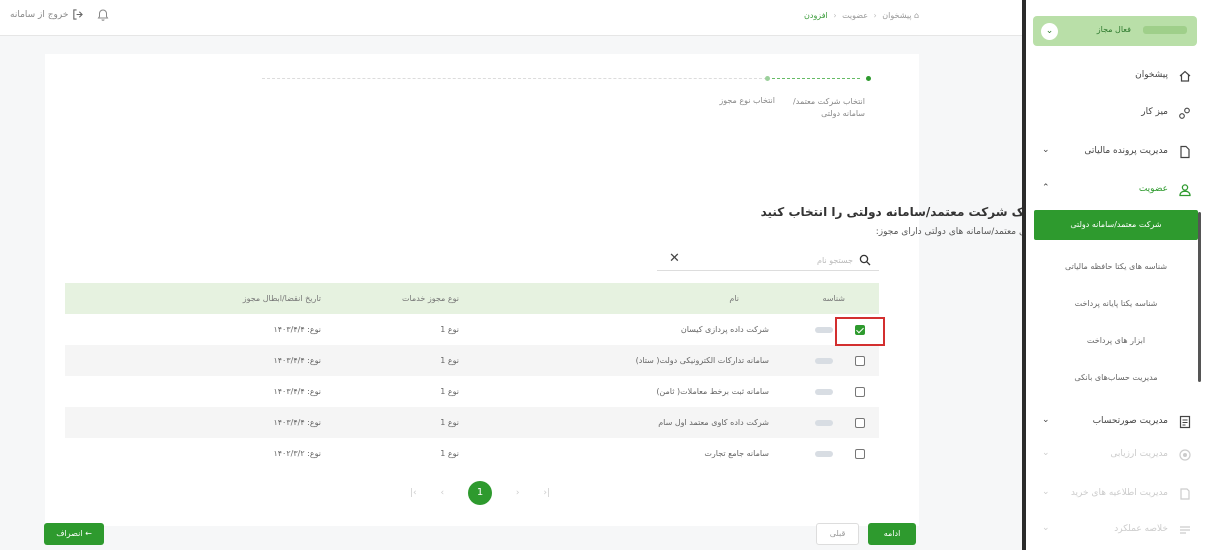 The width and height of the screenshot is (1206, 550). What do you see at coordinates (1116, 423) in the screenshot?
I see `sidebar-item-invoices: مدیریت صورتحساب ⌄` at bounding box center [1116, 423].